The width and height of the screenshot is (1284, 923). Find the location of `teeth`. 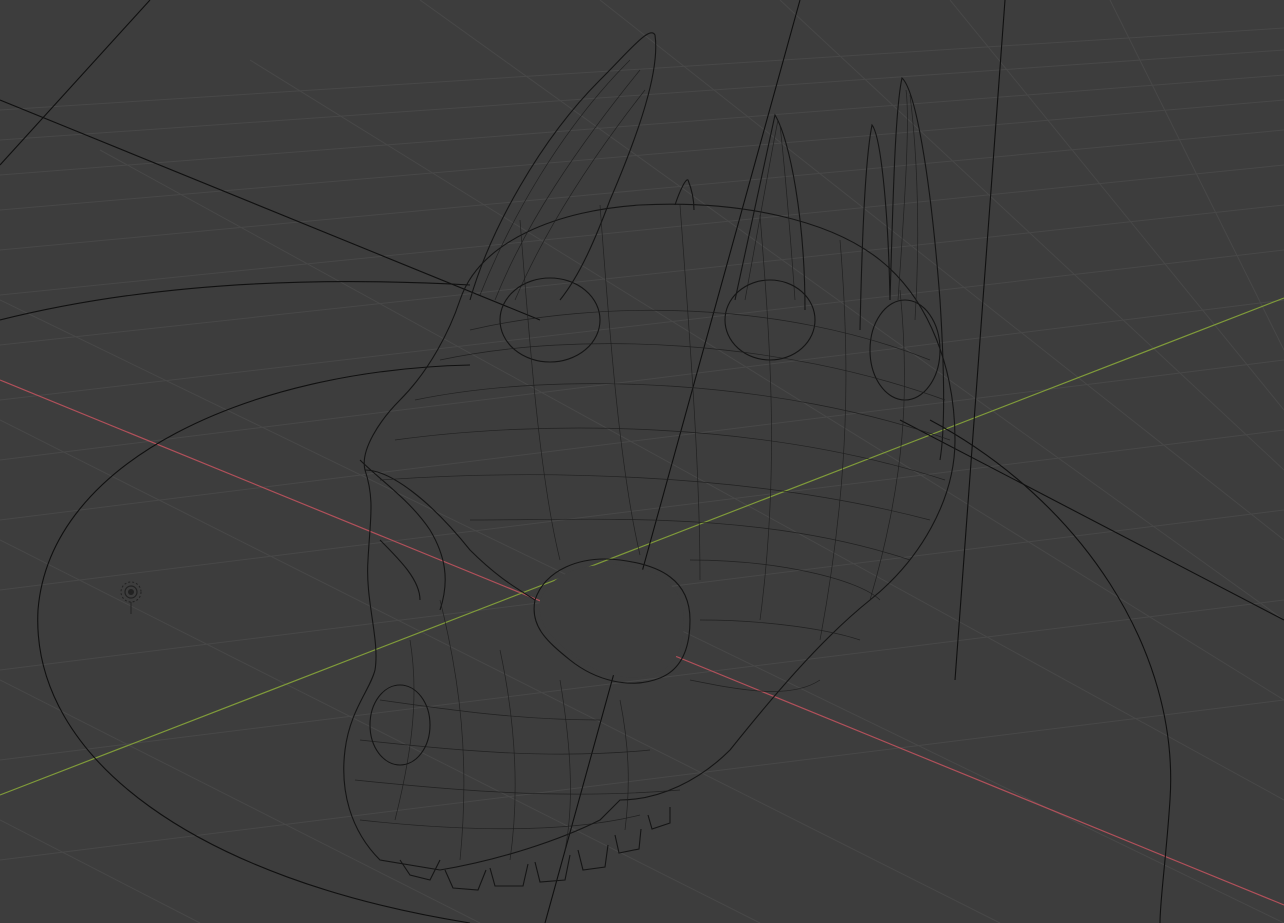

teeth is located at coordinates (535, 849).